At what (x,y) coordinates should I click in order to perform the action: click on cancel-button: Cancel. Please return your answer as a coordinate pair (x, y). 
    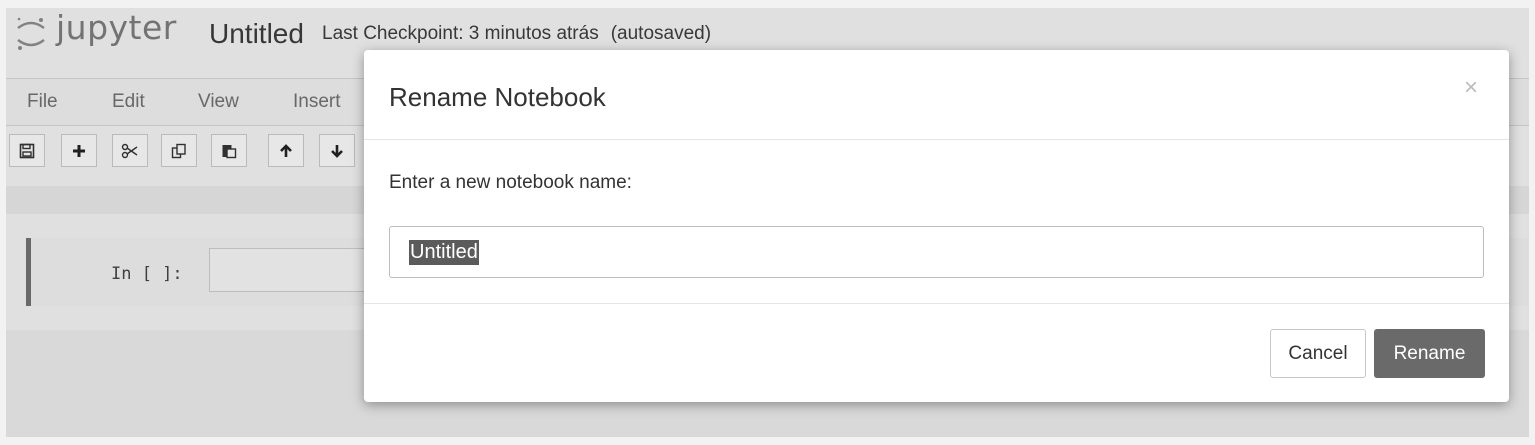
    Looking at the image, I should click on (1318, 353).